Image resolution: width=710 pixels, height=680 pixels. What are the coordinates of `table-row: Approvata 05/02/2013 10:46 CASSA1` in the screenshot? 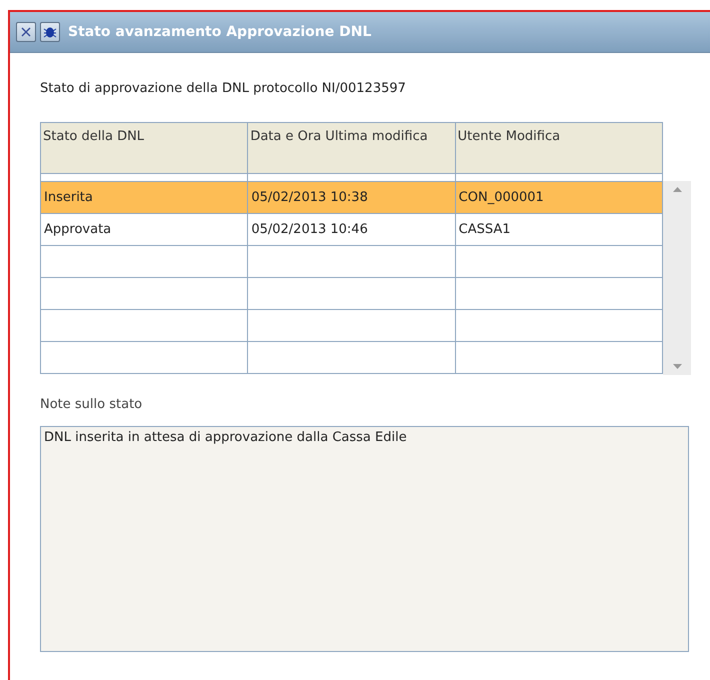 It's located at (351, 230).